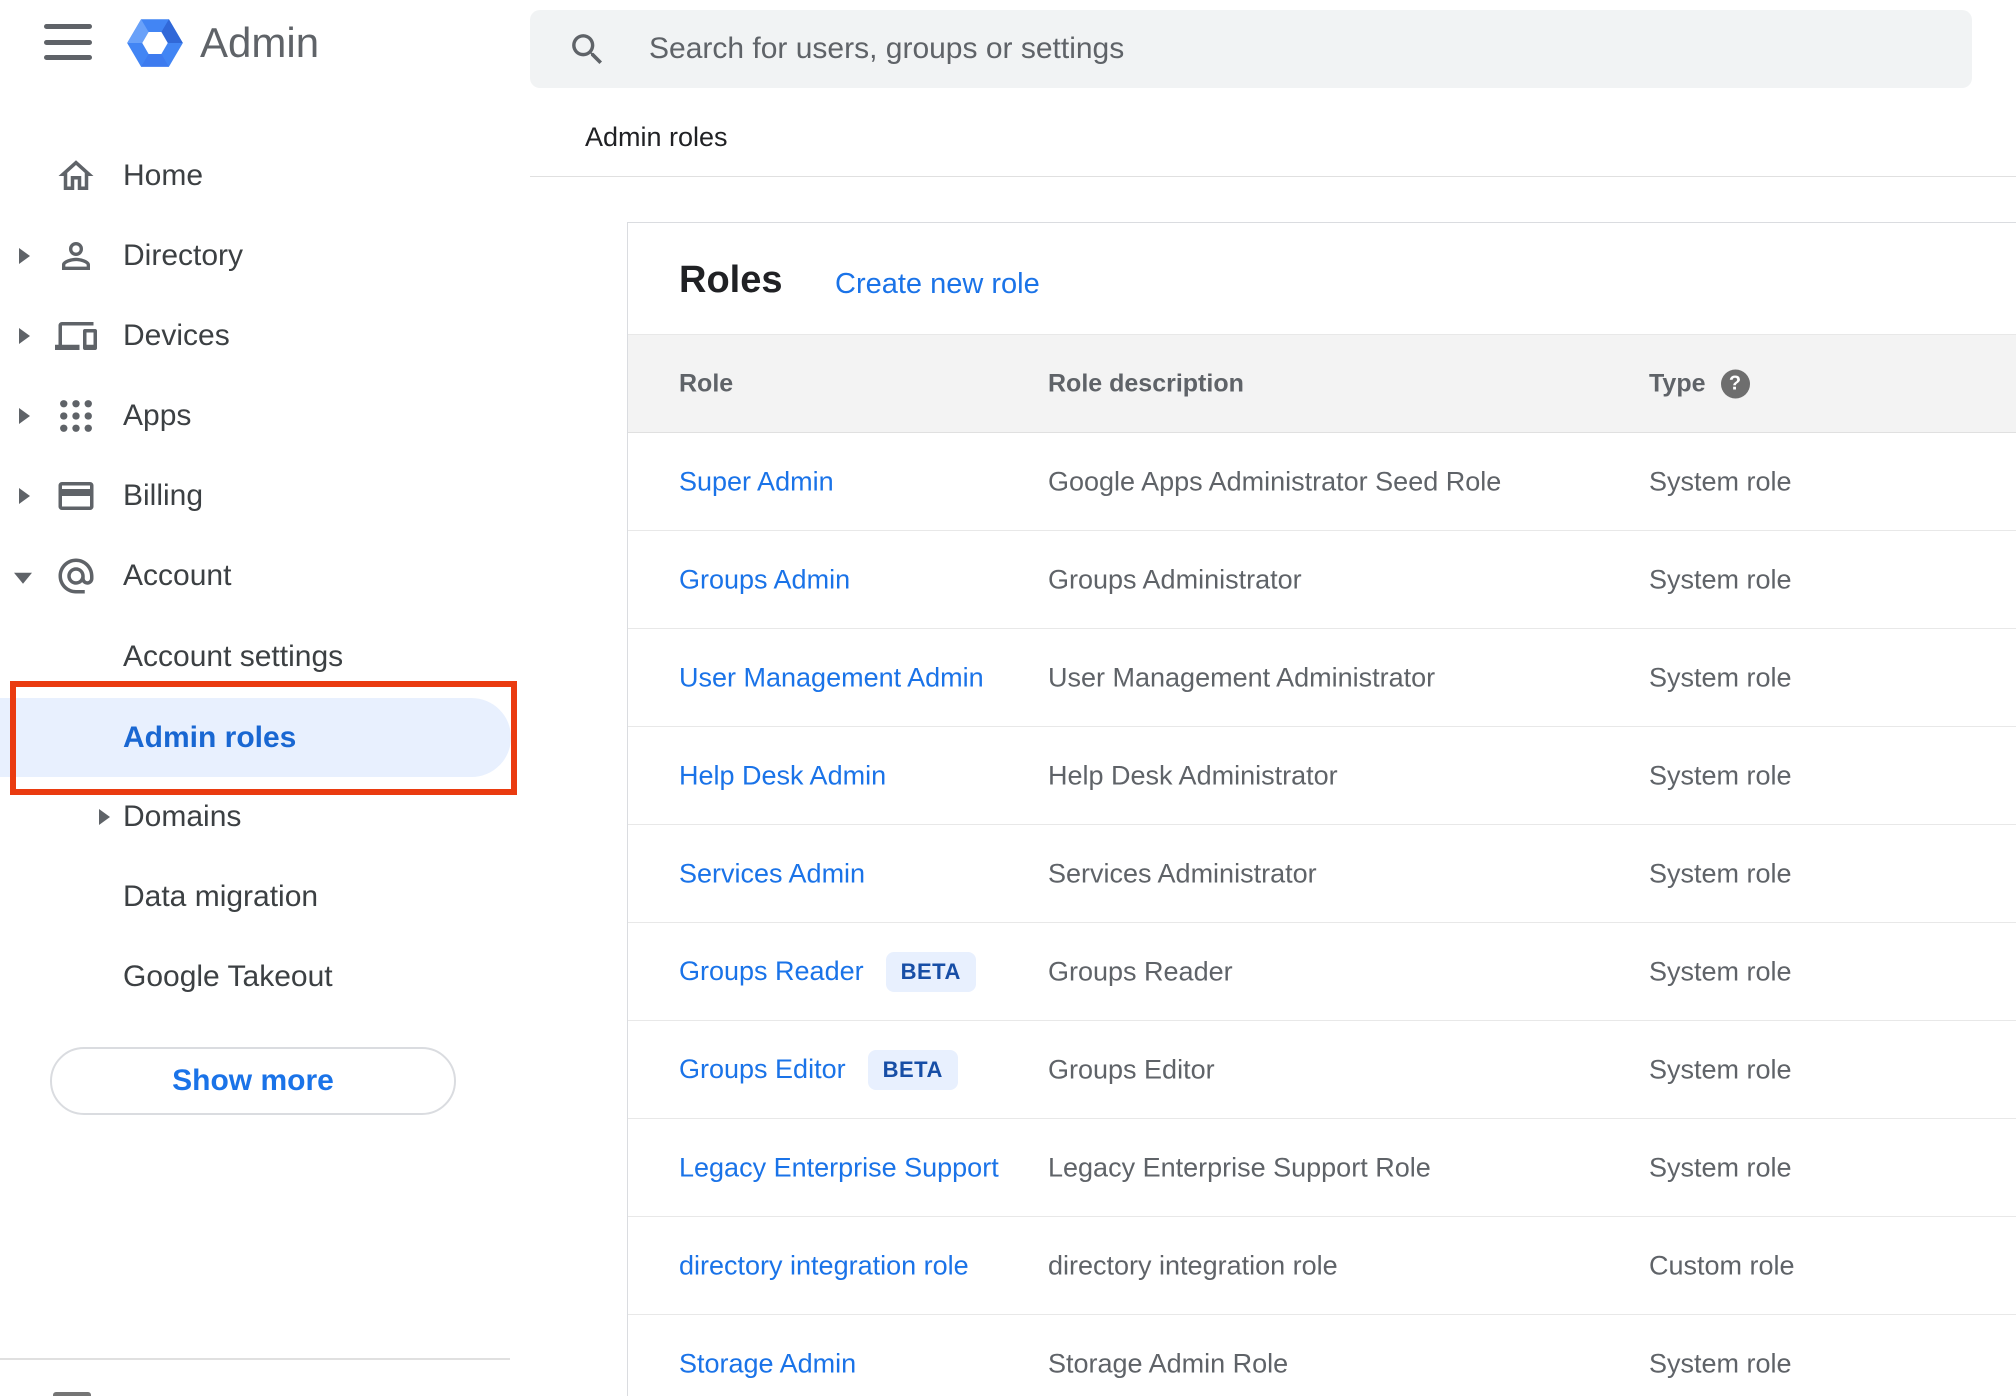 The image size is (2016, 1396). I want to click on person-icon, so click(76, 256).